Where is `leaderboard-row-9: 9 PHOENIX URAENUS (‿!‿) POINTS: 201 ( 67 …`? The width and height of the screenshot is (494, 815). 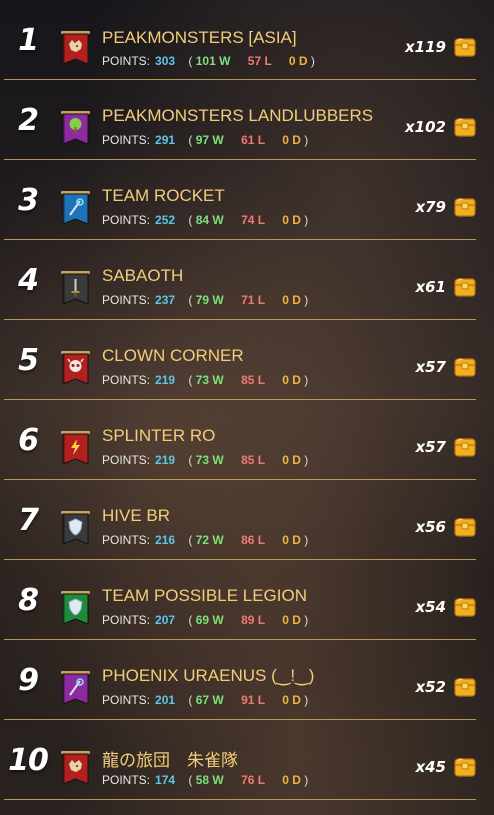 leaderboard-row-9: 9 PHOENIX URAENUS (‿!‿) POINTS: 201 ( 67 … is located at coordinates (247, 680).